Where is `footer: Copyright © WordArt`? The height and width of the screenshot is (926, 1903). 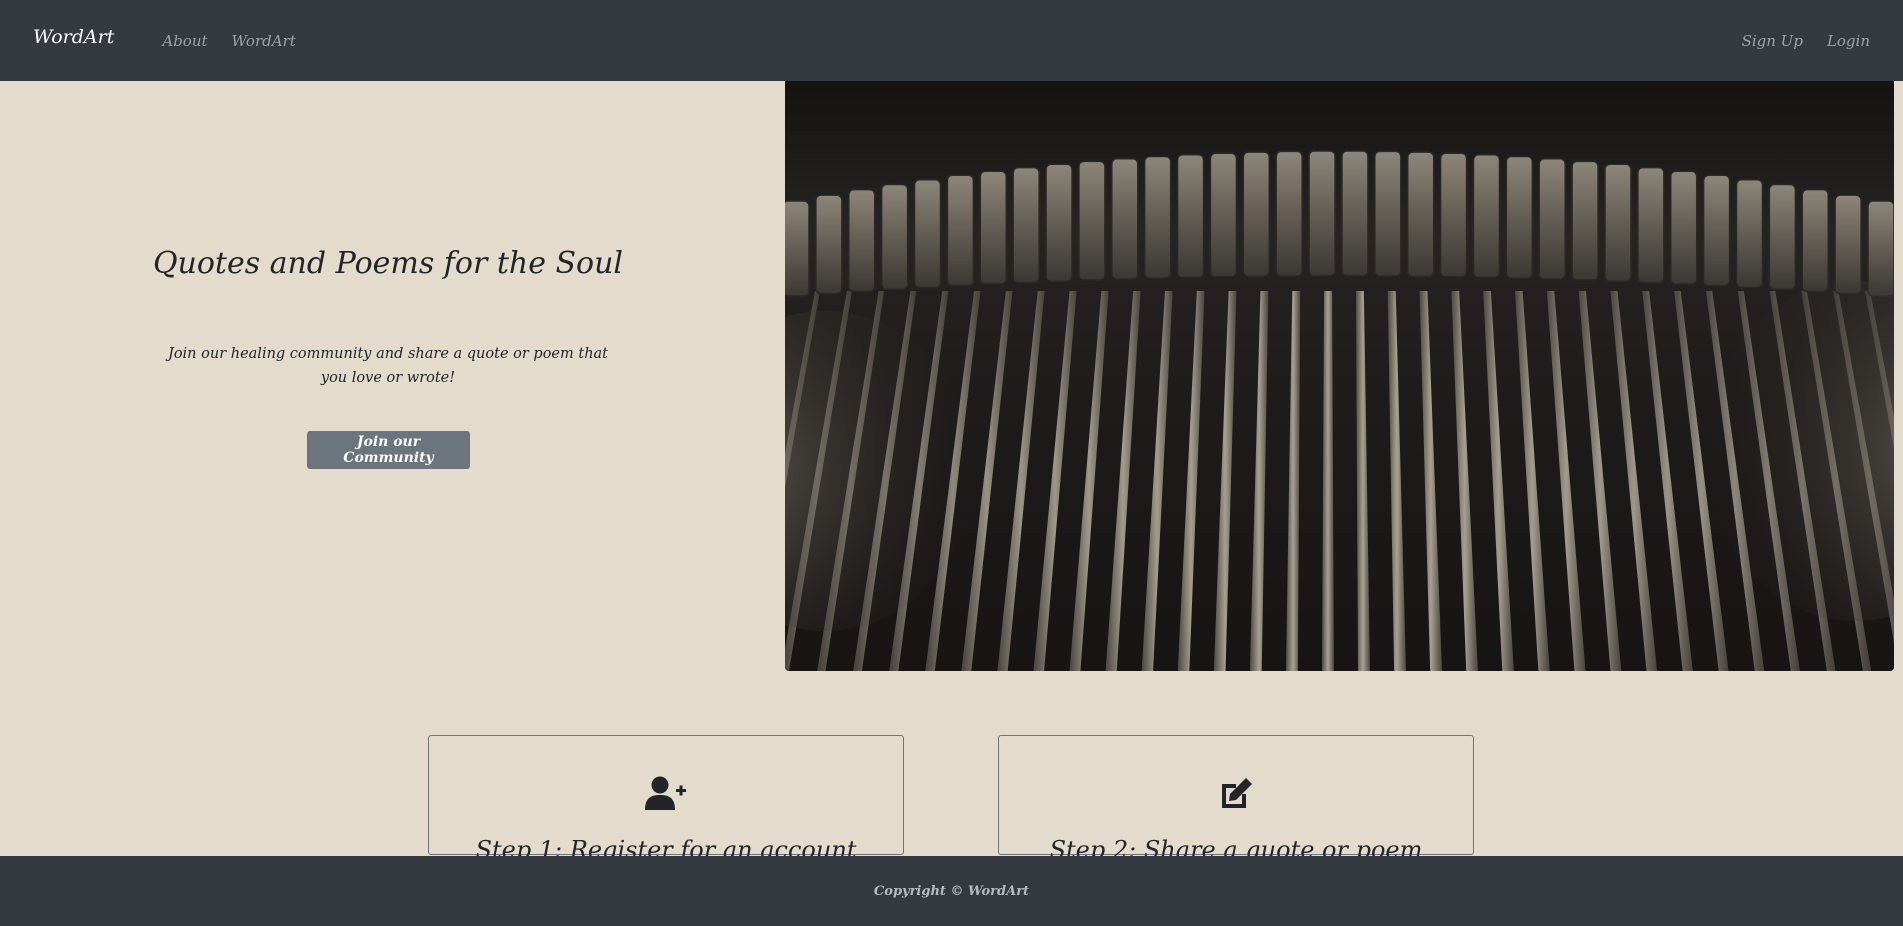
footer: Copyright © WordArt is located at coordinates (951, 891).